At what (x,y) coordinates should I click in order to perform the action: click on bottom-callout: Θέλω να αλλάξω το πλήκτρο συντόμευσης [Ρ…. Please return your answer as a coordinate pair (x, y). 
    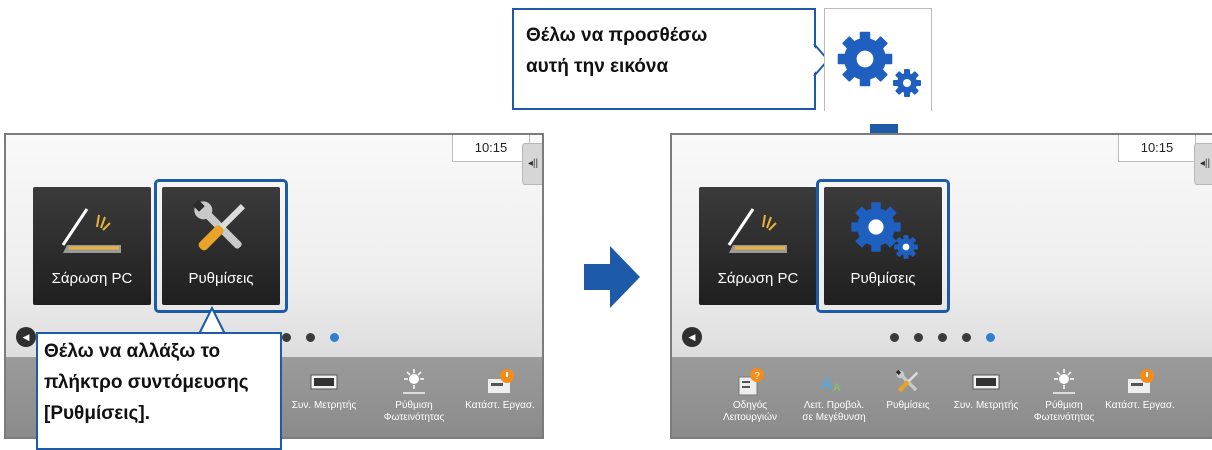
    Looking at the image, I should click on (159, 391).